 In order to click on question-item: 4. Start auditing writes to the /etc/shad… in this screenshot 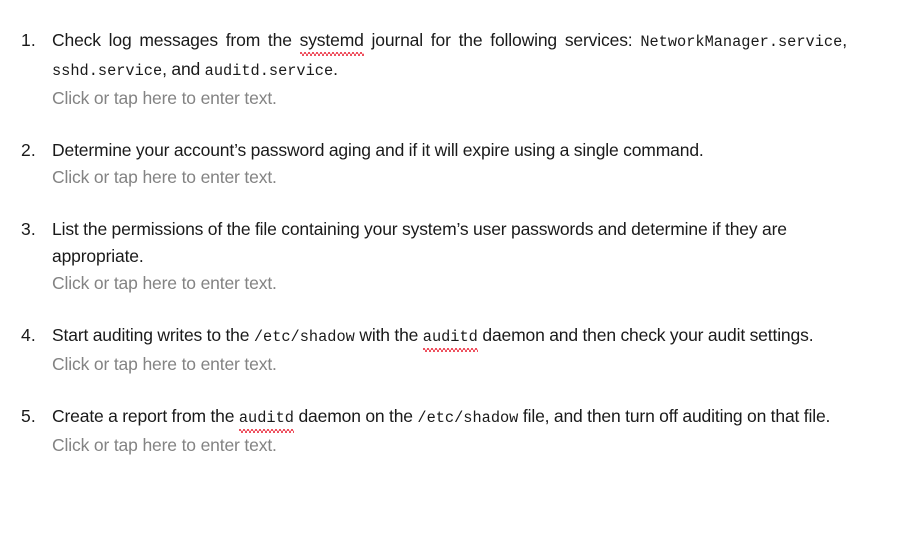, I will do `click(423, 350)`.